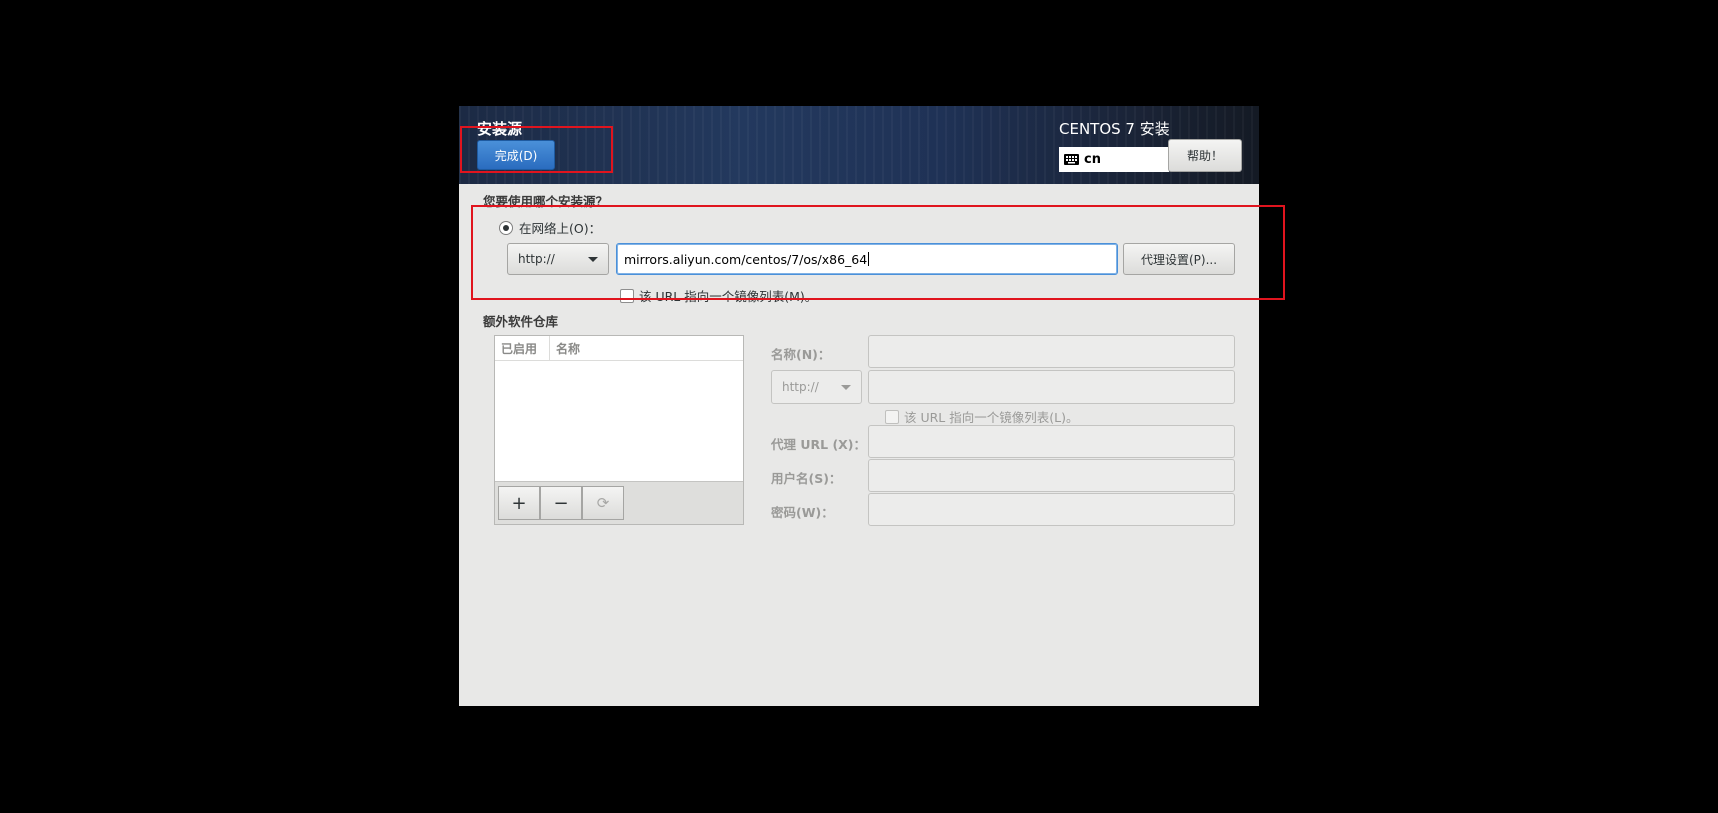  Describe the element at coordinates (892, 416) in the screenshot. I see `repo-mirrorlist-checkbox` at that location.